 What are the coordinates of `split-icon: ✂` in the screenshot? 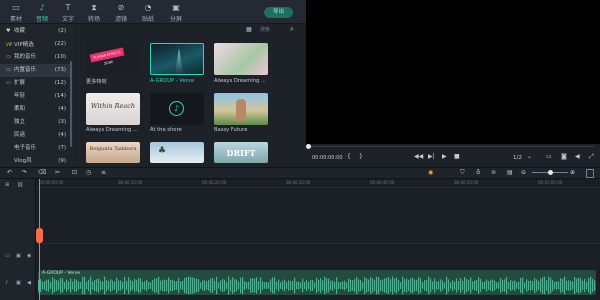 It's located at (57, 173).